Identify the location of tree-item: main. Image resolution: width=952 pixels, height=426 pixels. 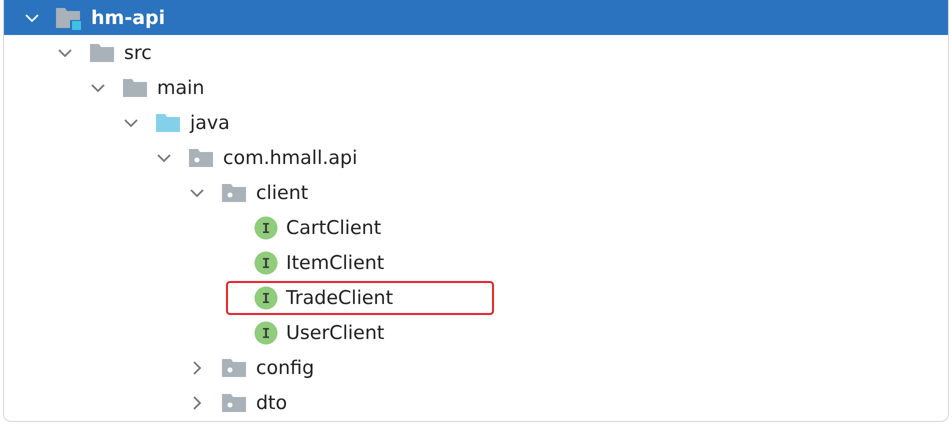
(476, 87).